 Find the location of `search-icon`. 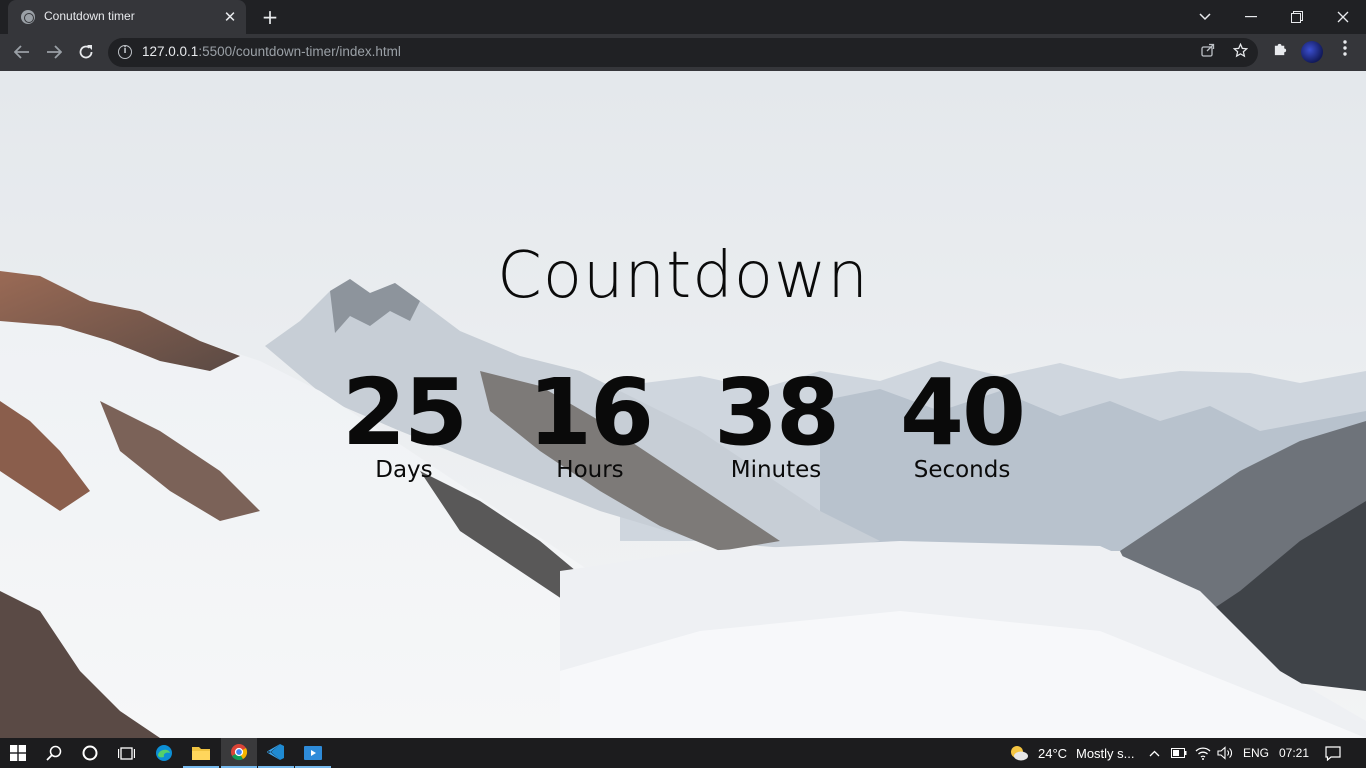

search-icon is located at coordinates (54, 753).